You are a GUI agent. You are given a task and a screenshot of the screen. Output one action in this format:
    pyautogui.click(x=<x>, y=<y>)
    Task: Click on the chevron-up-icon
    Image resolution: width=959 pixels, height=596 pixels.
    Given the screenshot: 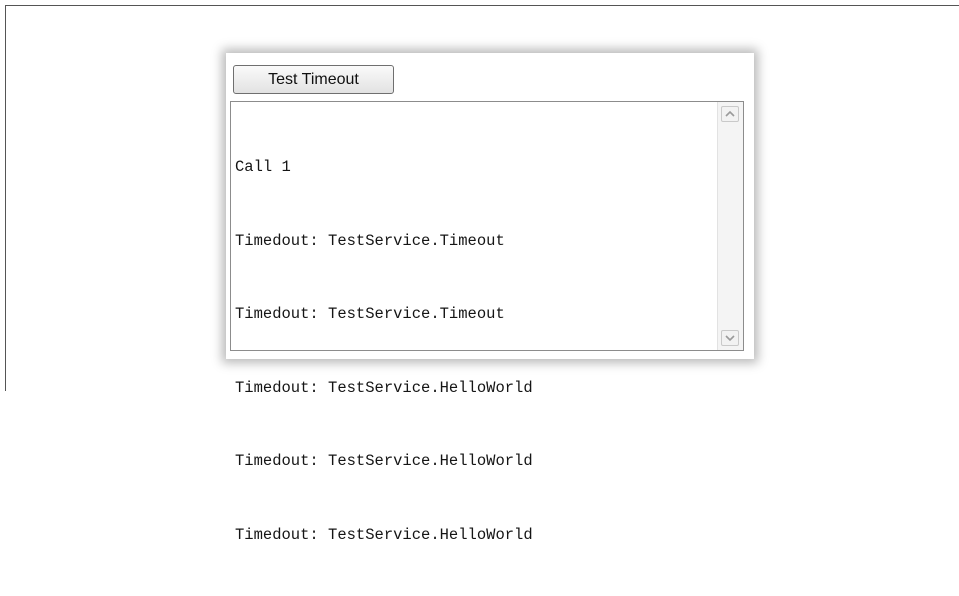 What is the action you would take?
    pyautogui.click(x=730, y=114)
    